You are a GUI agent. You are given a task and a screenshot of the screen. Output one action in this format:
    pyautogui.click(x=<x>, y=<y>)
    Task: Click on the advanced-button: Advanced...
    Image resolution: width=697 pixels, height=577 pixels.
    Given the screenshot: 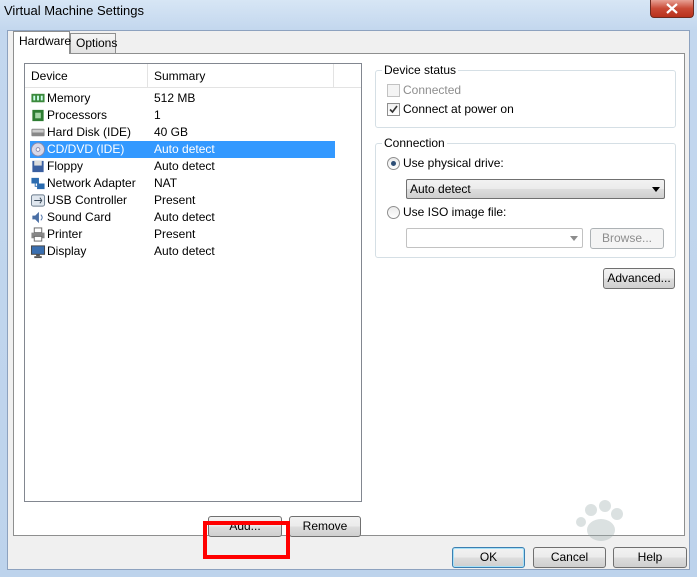 What is the action you would take?
    pyautogui.click(x=639, y=278)
    